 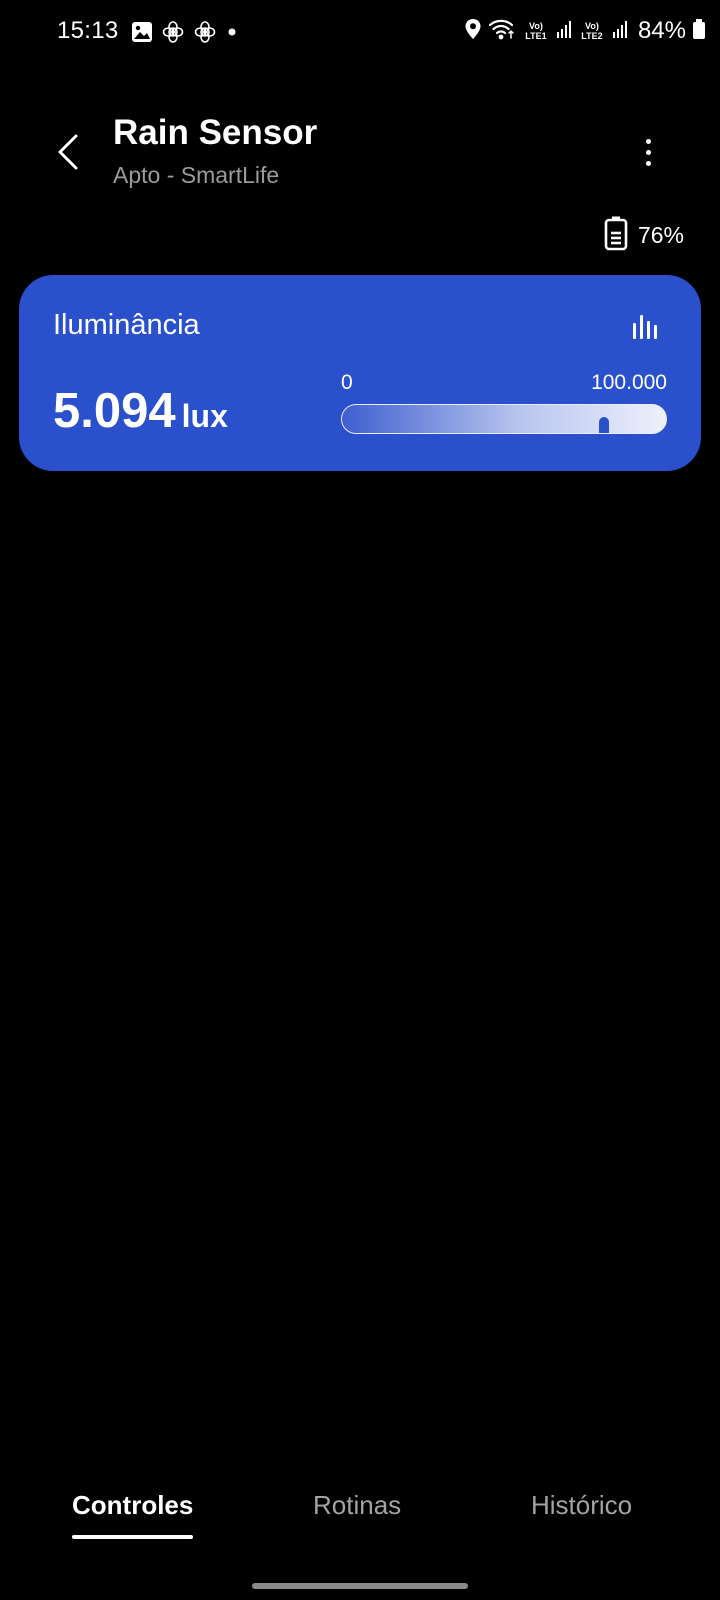 I want to click on location-icon, so click(x=473, y=31).